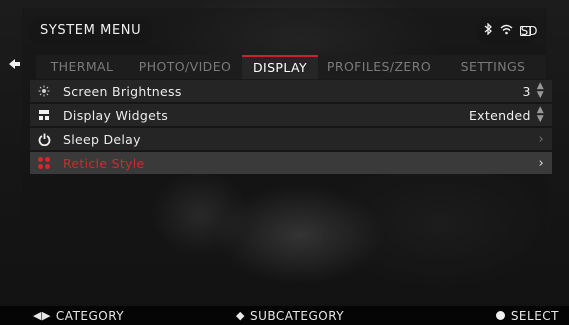 This screenshot has width=569, height=325. Describe the element at coordinates (14, 66) in the screenshot. I see `back-arrow-icon` at that location.